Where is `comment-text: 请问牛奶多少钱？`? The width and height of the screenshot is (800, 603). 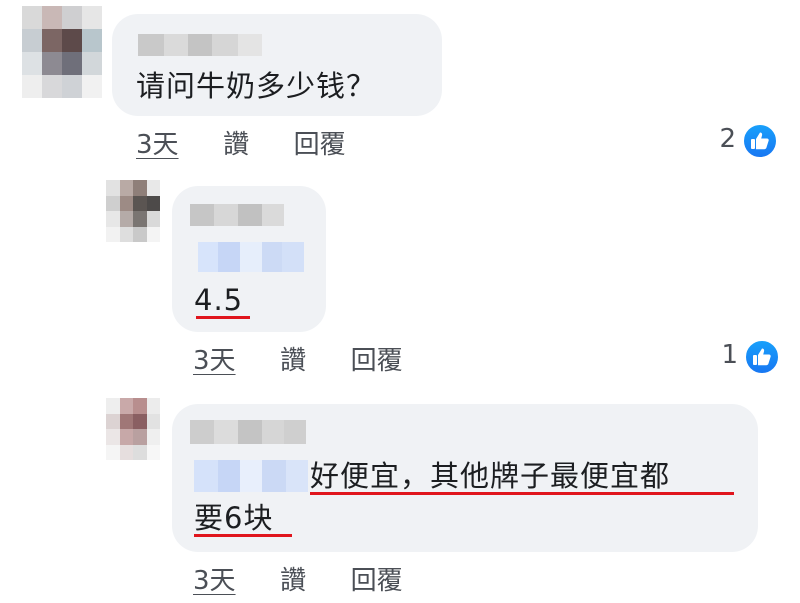
comment-text: 请问牛奶多少钱？ is located at coordinates (256, 86).